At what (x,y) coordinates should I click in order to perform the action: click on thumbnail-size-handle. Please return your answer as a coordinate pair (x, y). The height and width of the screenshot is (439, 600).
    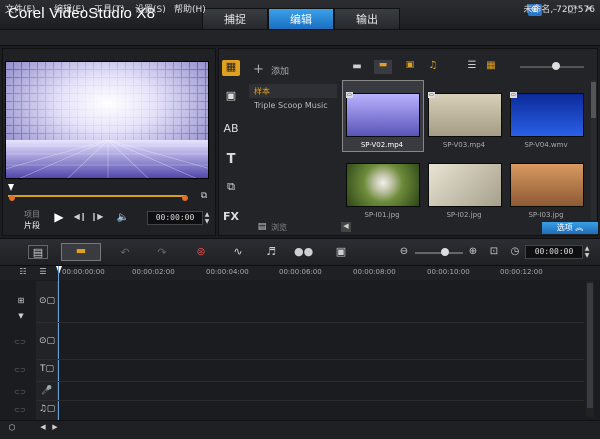
    Looking at the image, I should click on (556, 66).